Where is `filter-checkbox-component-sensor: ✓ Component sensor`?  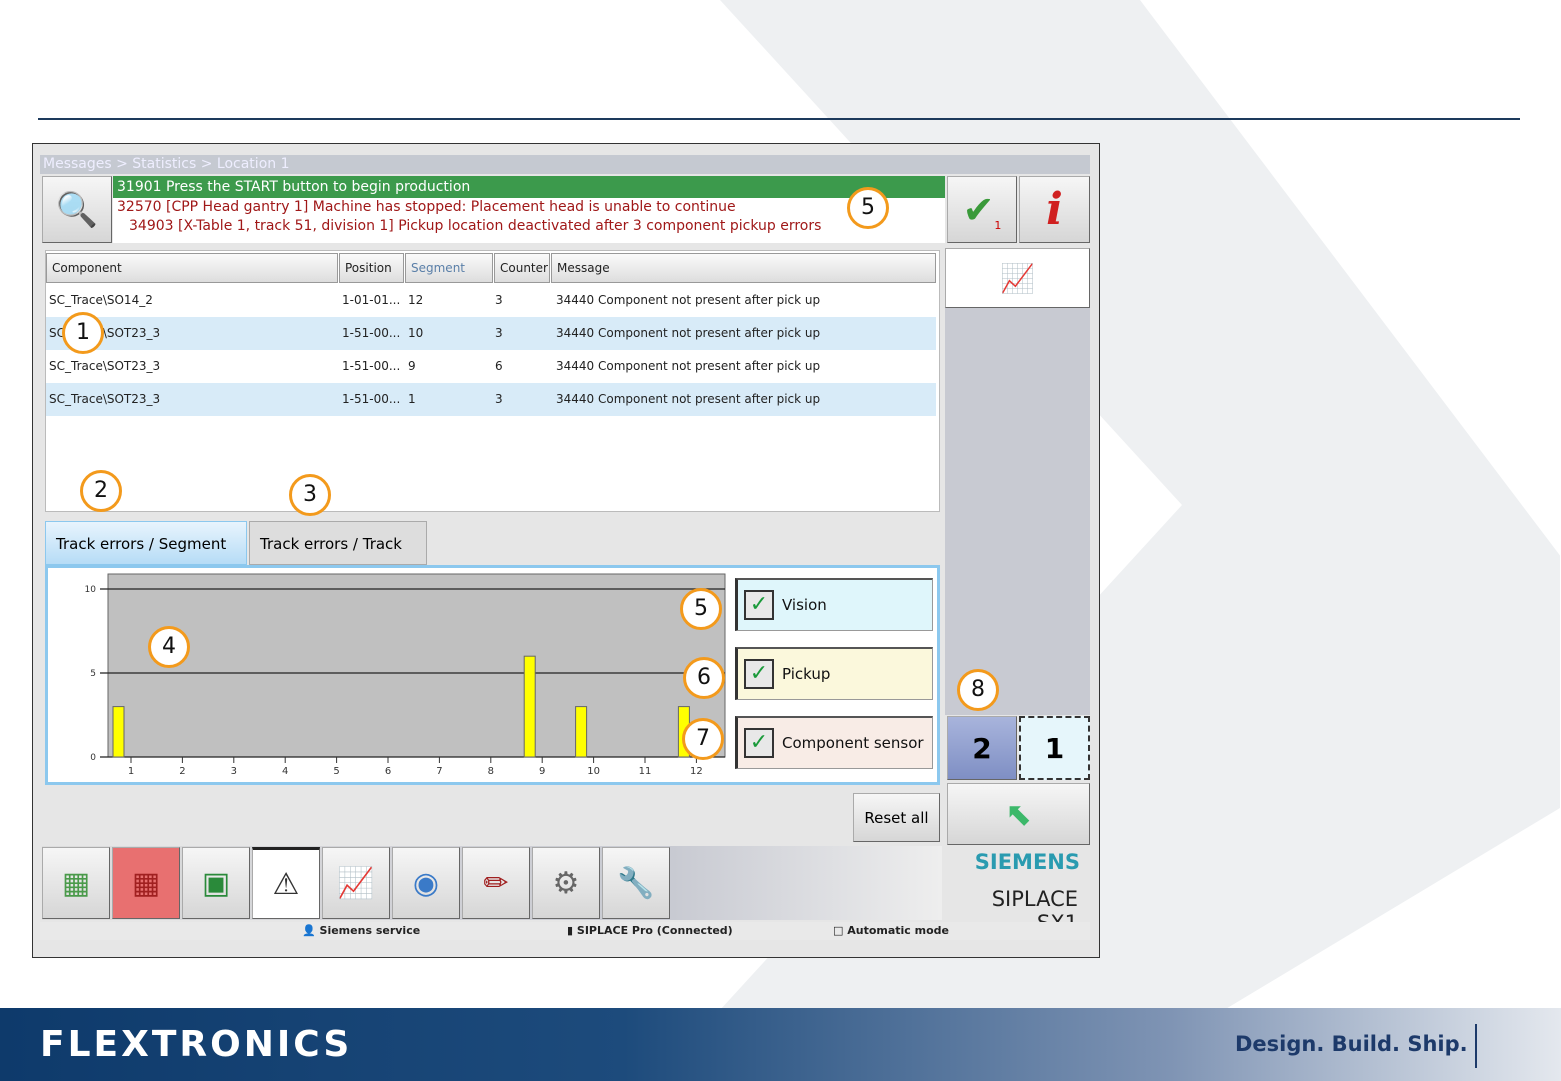
filter-checkbox-component-sensor: ✓ Component sensor is located at coordinates (834, 742).